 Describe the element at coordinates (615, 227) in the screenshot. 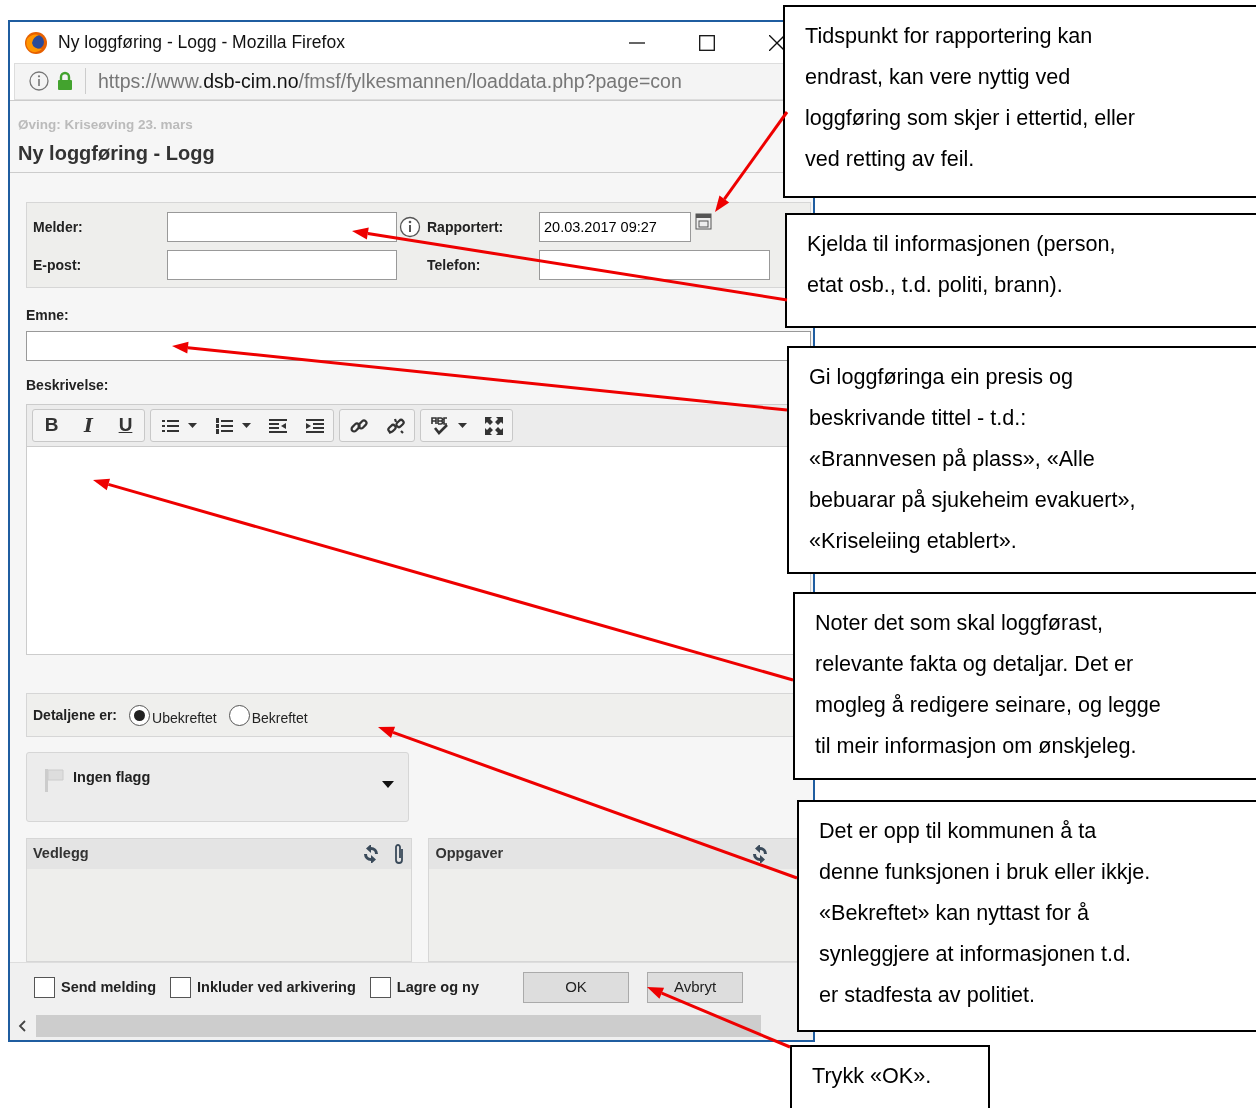

I see `date-field: 20.03.2017 09:27` at that location.